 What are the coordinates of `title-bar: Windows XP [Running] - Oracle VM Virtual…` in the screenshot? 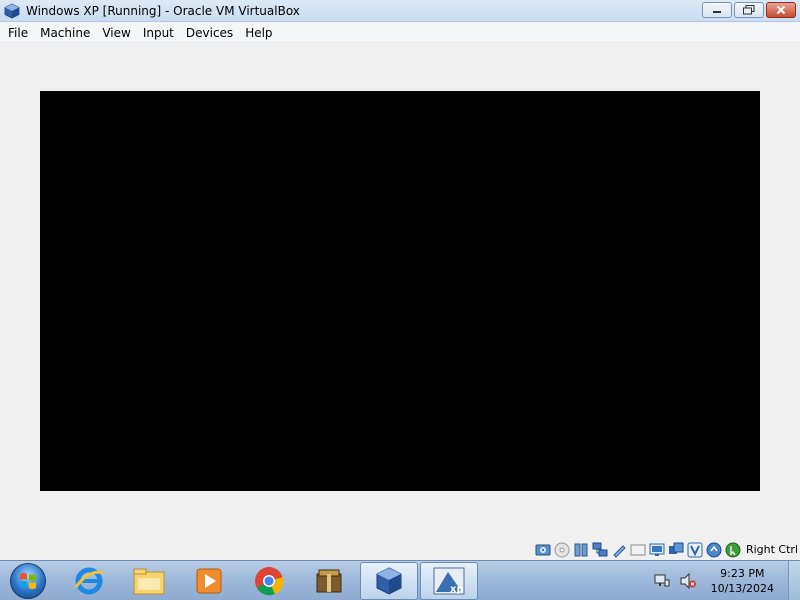 It's located at (400, 11).